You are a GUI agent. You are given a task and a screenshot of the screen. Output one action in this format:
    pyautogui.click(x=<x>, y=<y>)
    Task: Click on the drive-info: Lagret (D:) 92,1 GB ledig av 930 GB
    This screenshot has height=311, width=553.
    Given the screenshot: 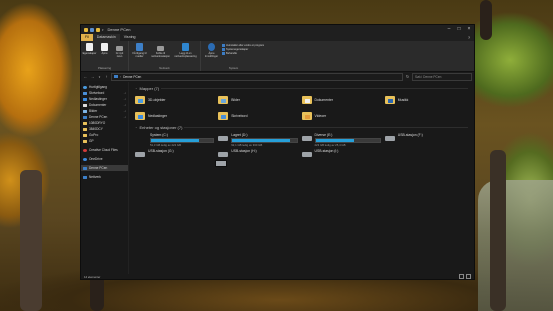 What is the action you would take?
    pyautogui.click(x=266, y=140)
    